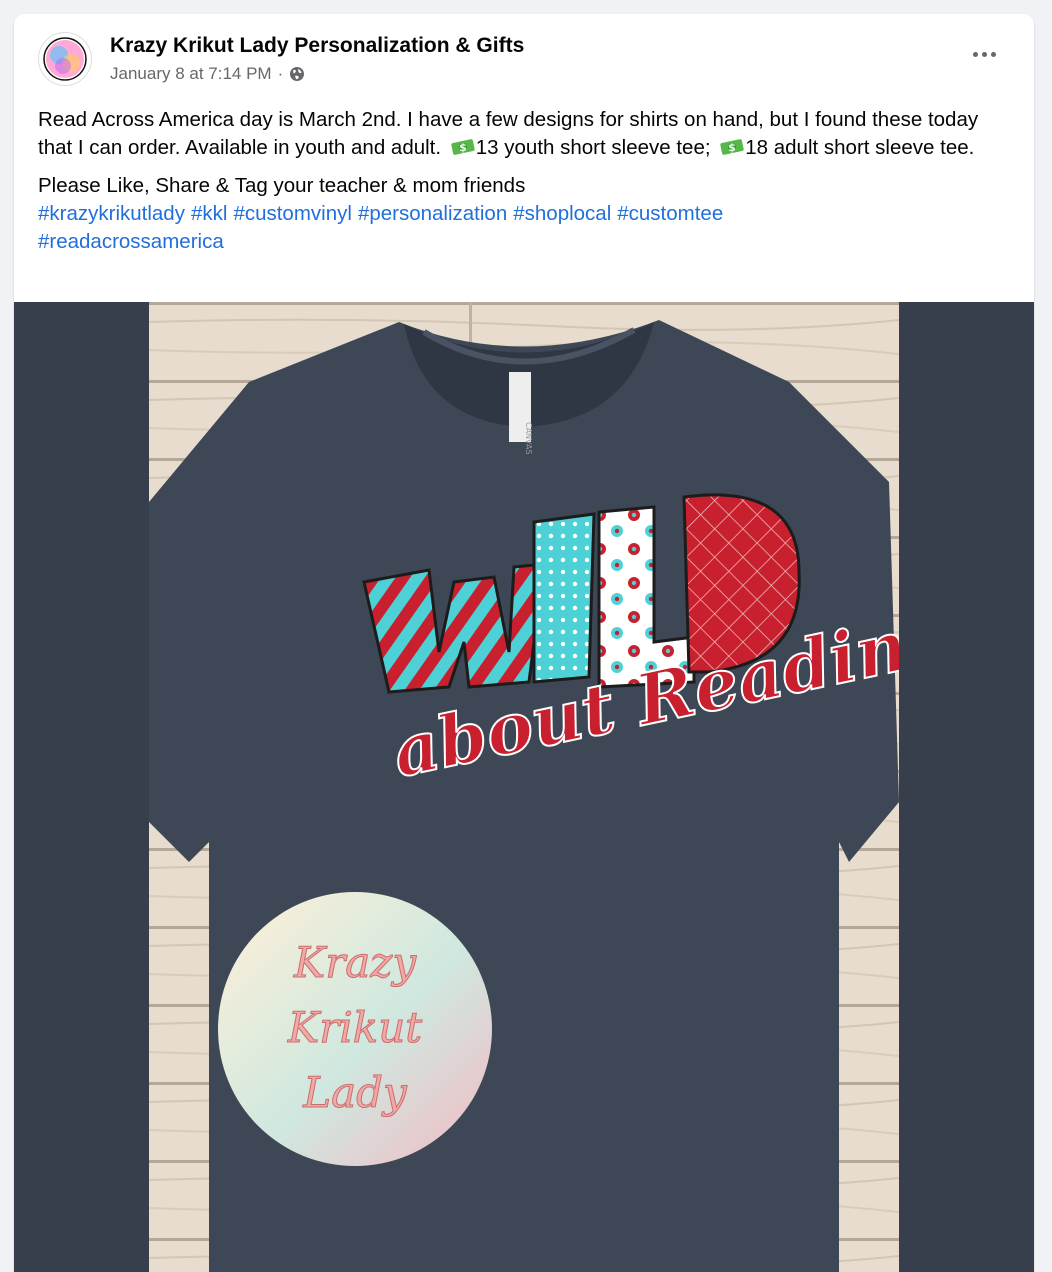  What do you see at coordinates (292, 213) in the screenshot?
I see `hashtag-link: #customvinyl` at bounding box center [292, 213].